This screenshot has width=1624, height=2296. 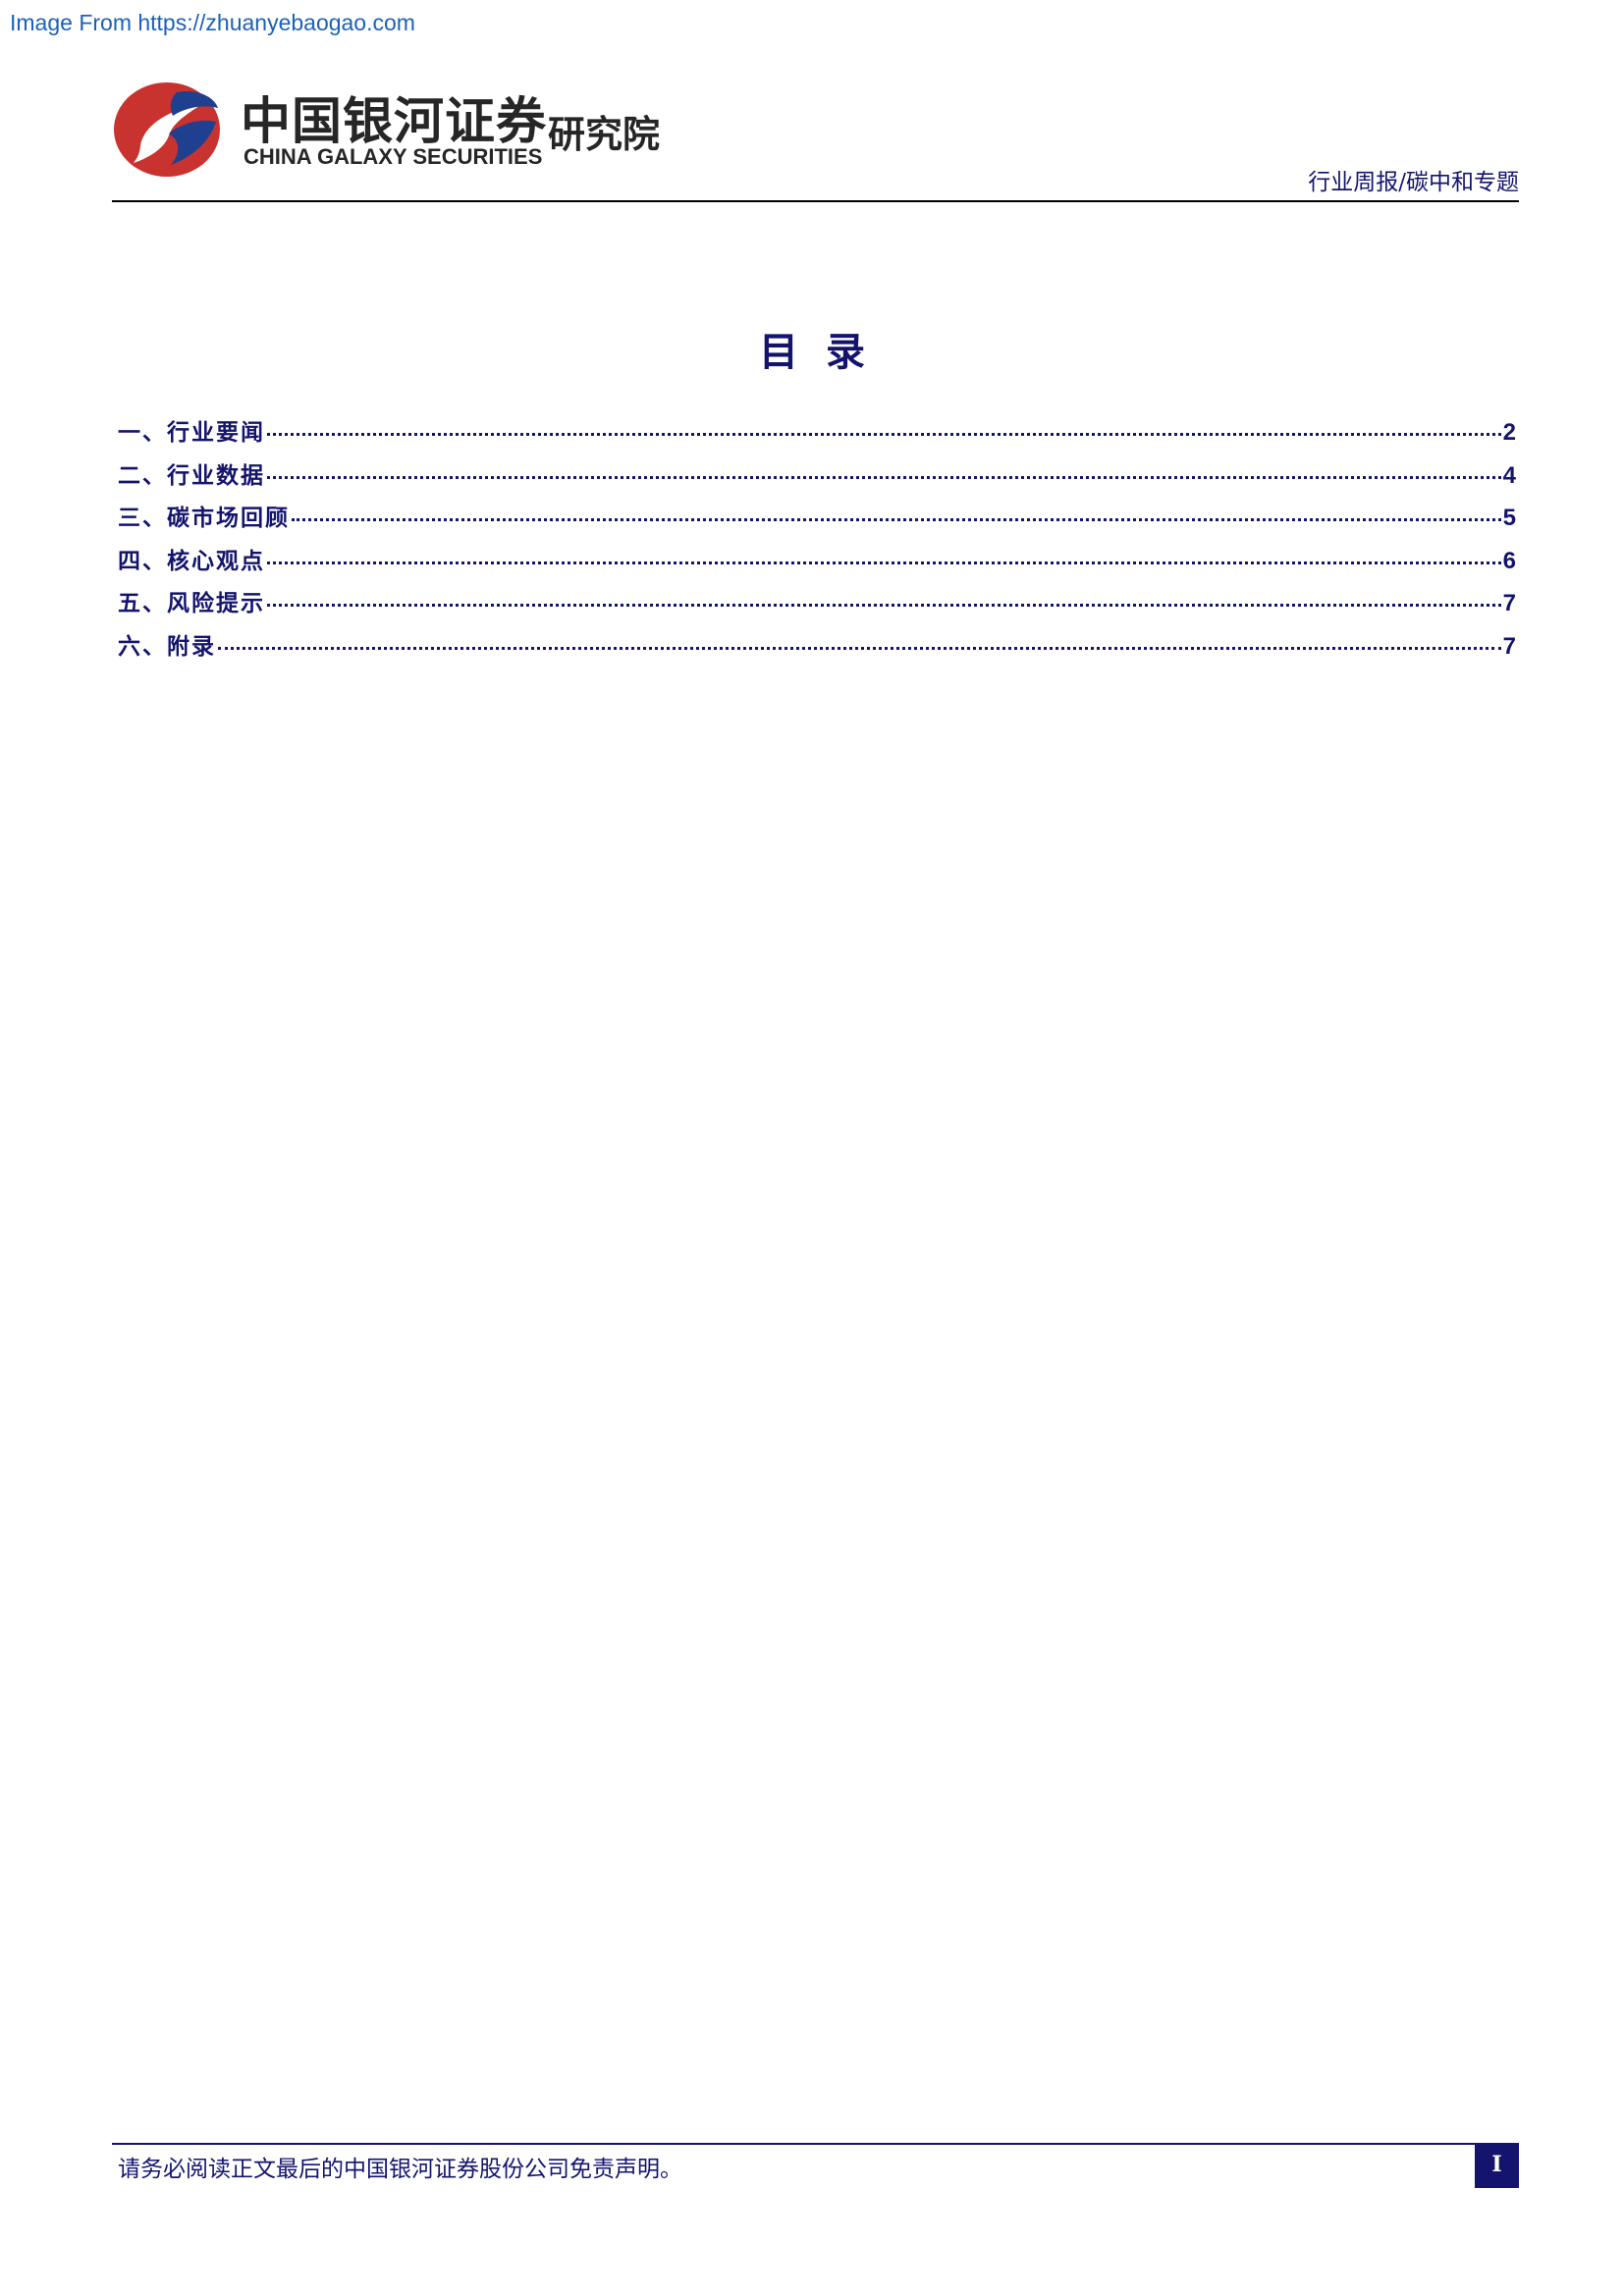 What do you see at coordinates (815, 2144) in the screenshot?
I see `footer-divider` at bounding box center [815, 2144].